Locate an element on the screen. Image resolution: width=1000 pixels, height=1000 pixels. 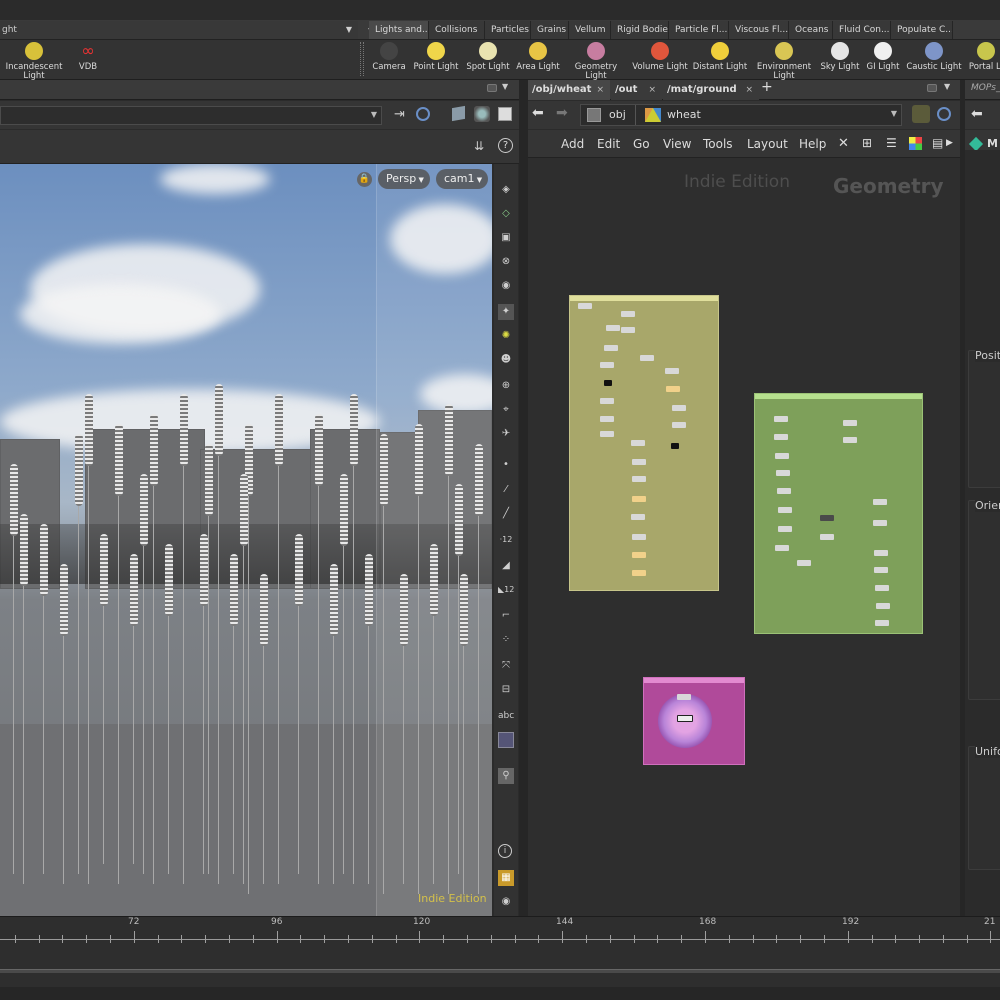
headlight-icon: ✺ is located at coordinates (506, 336).